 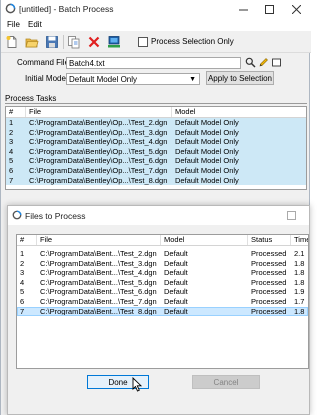 I want to click on delete-icon, so click(x=94, y=42).